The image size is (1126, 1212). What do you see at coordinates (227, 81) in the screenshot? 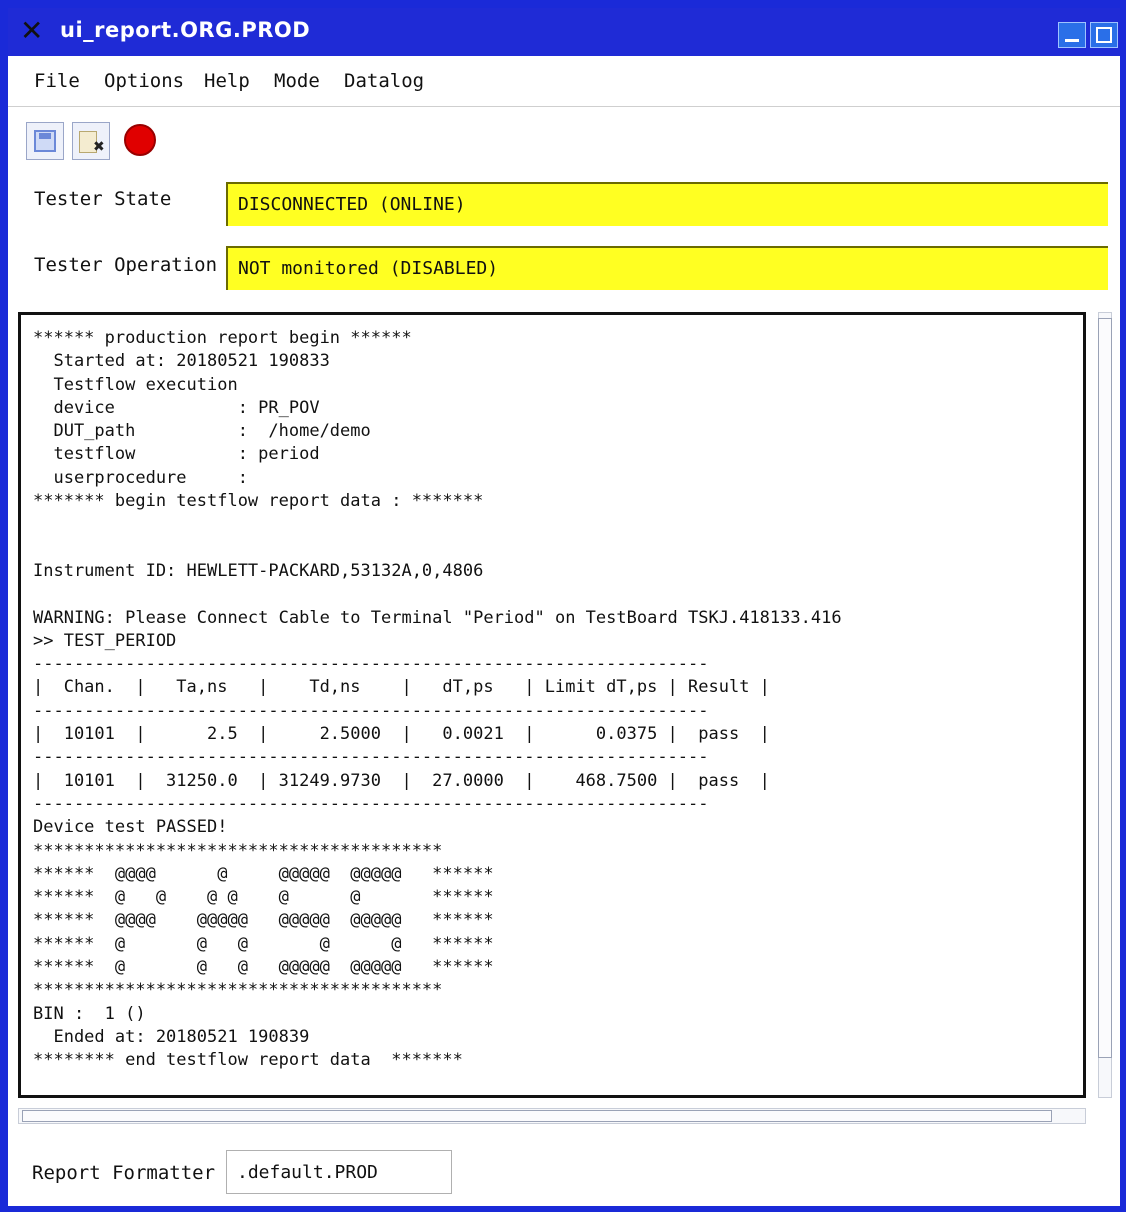
I see `menu-help: Help` at bounding box center [227, 81].